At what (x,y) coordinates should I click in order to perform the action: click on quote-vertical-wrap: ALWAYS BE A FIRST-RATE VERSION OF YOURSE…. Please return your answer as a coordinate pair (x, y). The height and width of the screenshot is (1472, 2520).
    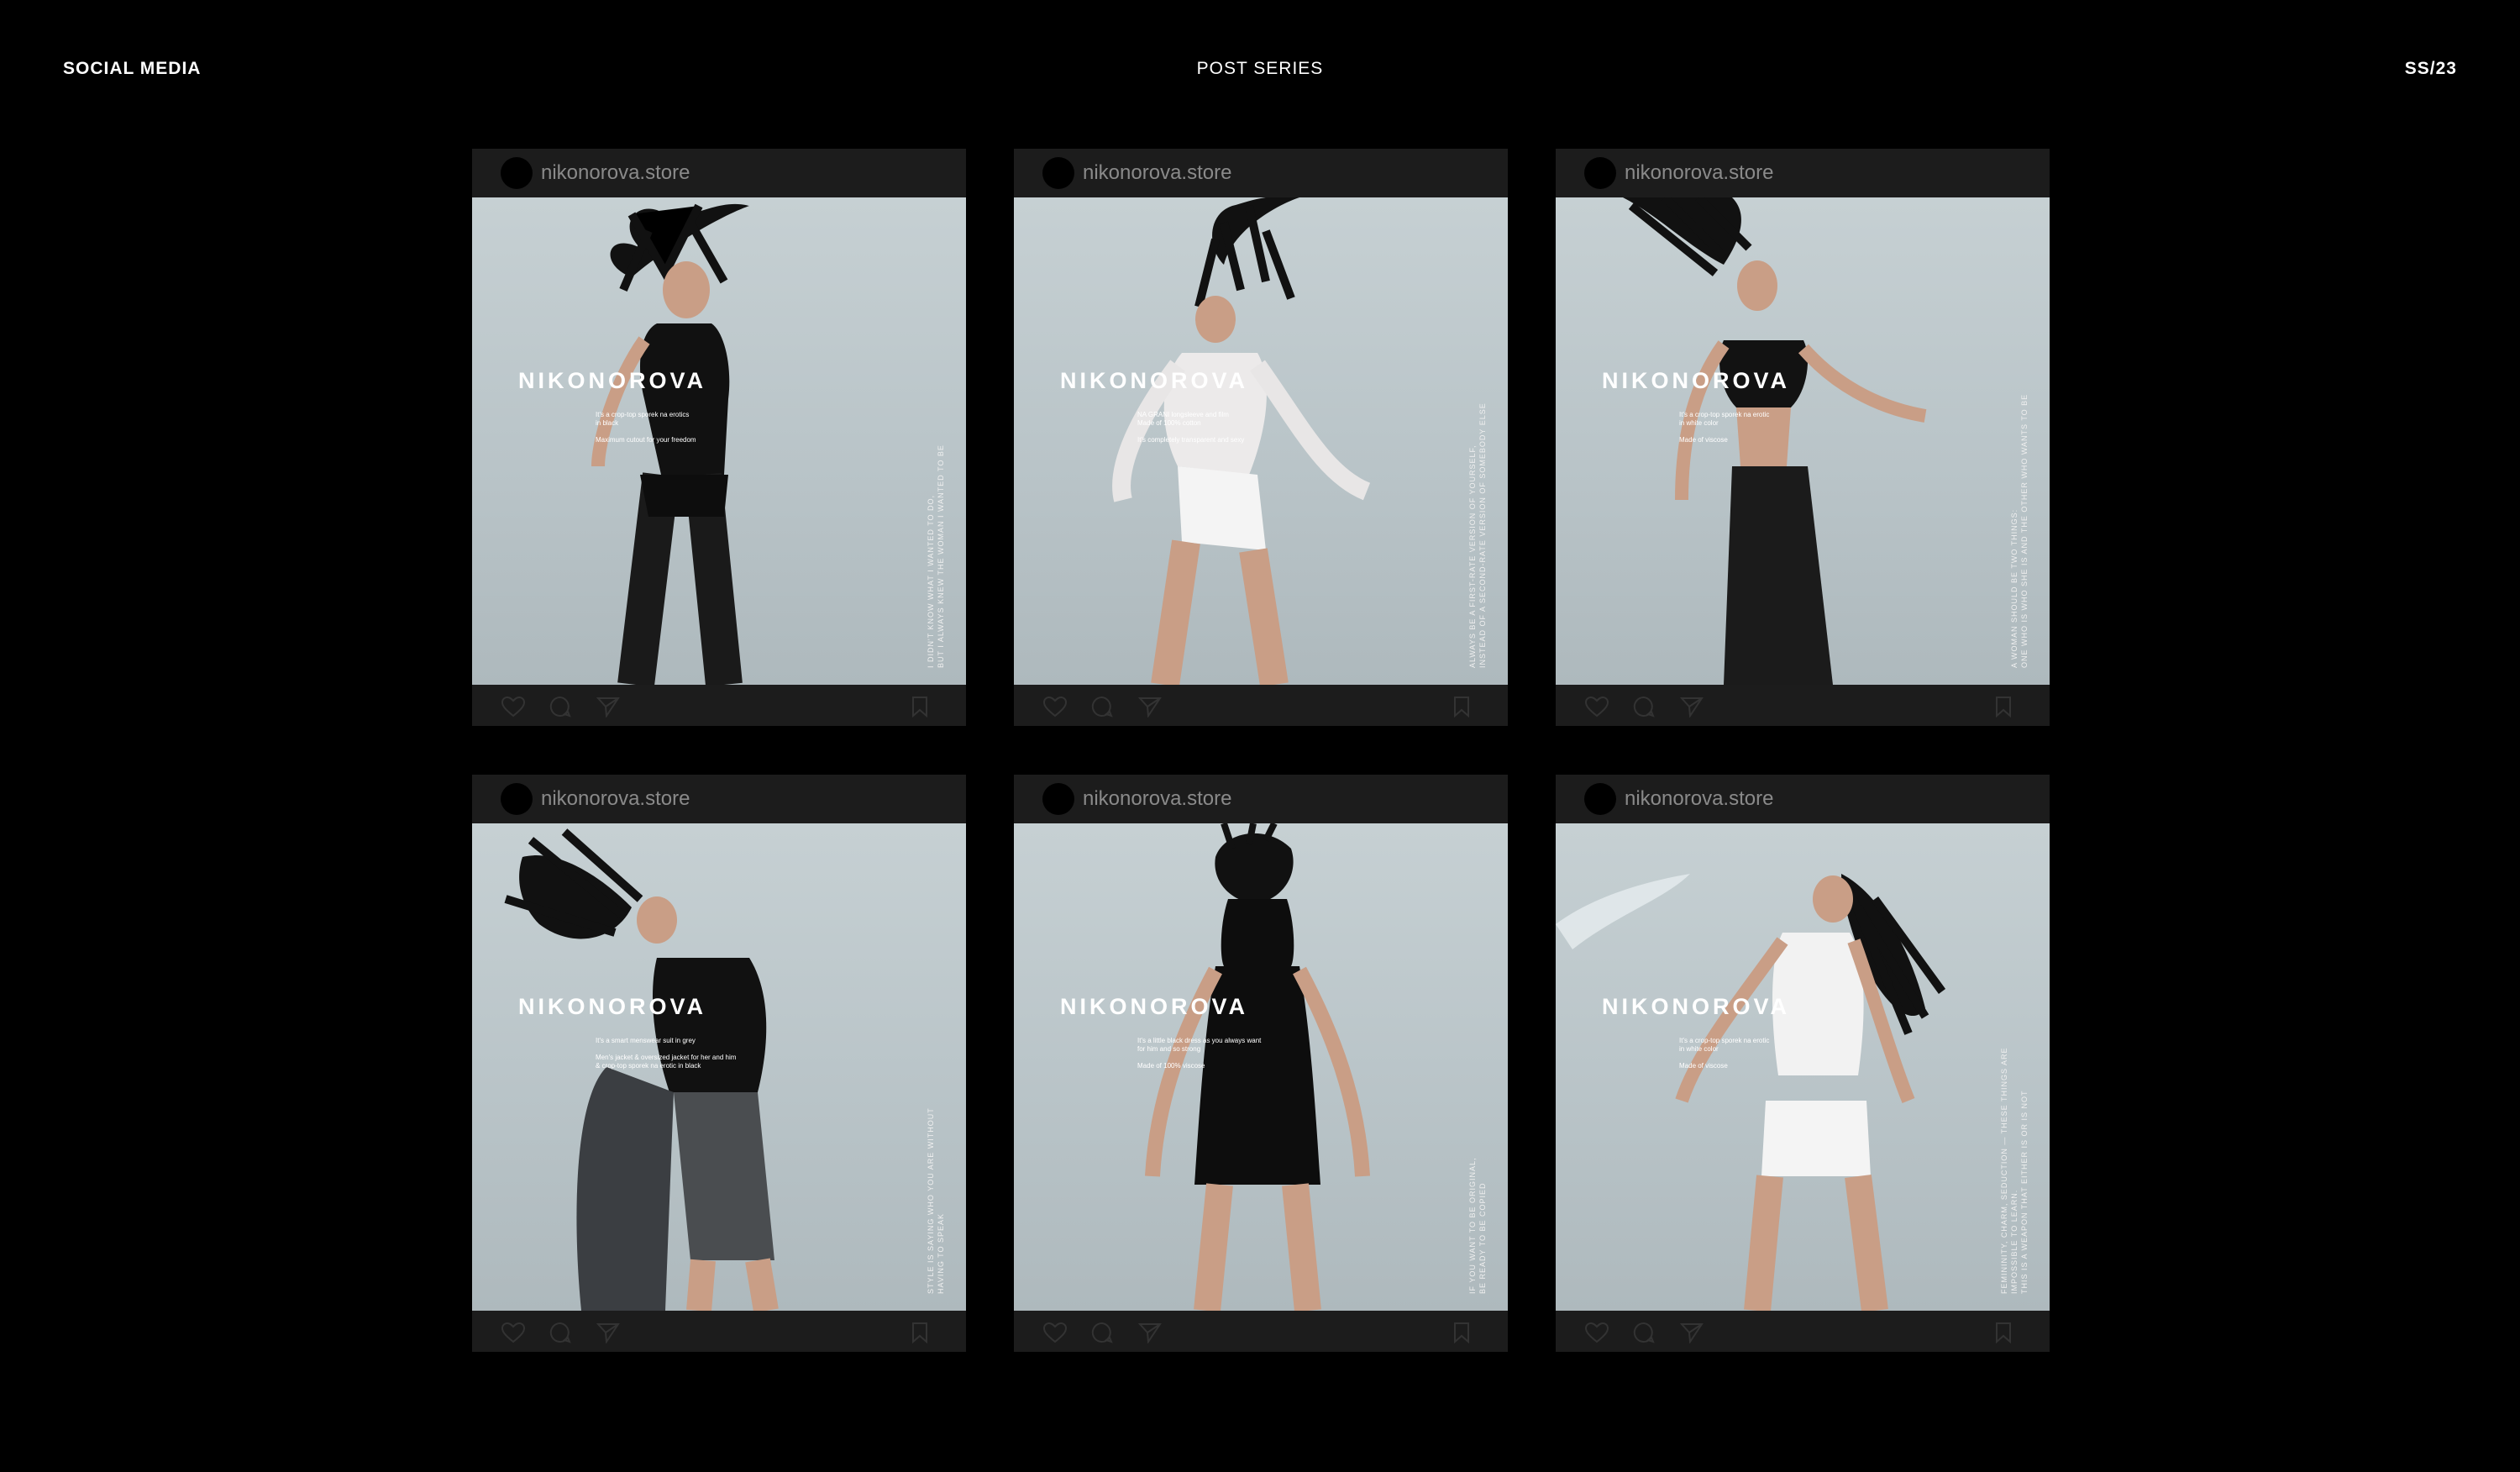
    Looking at the image, I should click on (1475, 529).